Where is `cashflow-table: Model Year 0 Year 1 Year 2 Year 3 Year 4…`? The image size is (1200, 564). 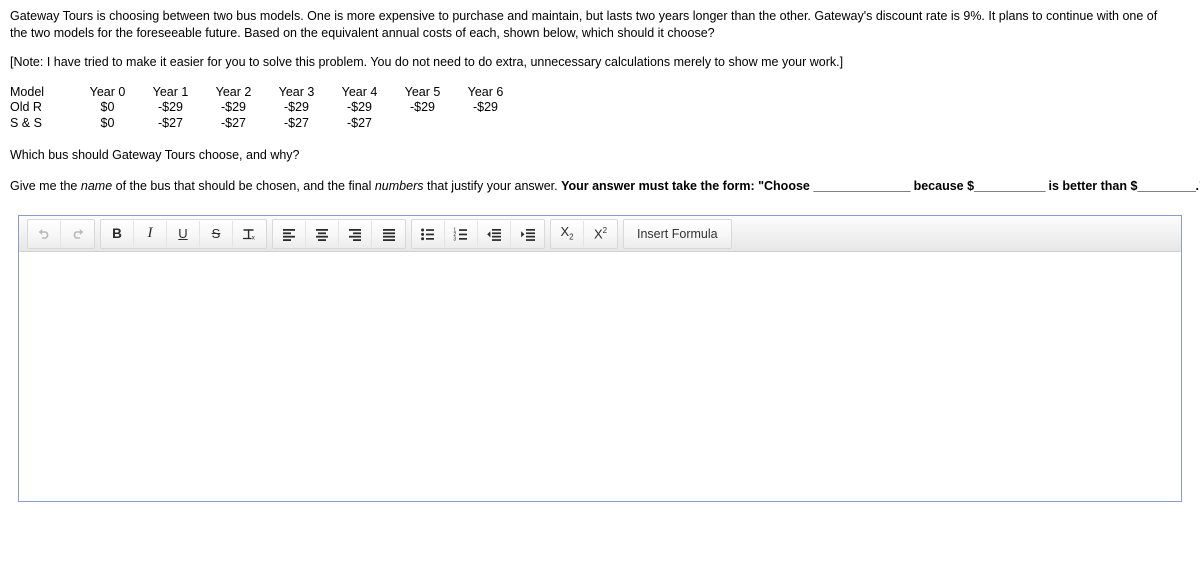
cashflow-table: Model Year 0 Year 1 Year 2 Year 3 Year 4… is located at coordinates (263, 108).